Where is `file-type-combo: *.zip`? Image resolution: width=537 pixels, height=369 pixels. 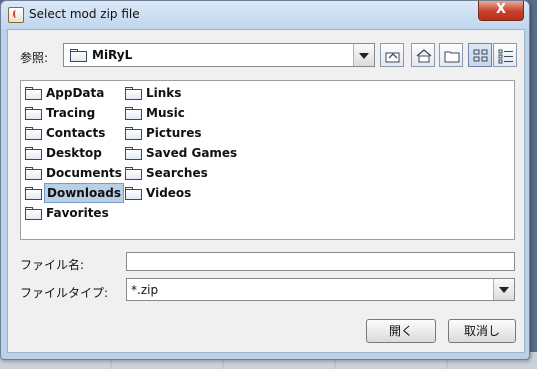
file-type-combo: *.zip is located at coordinates (320, 289).